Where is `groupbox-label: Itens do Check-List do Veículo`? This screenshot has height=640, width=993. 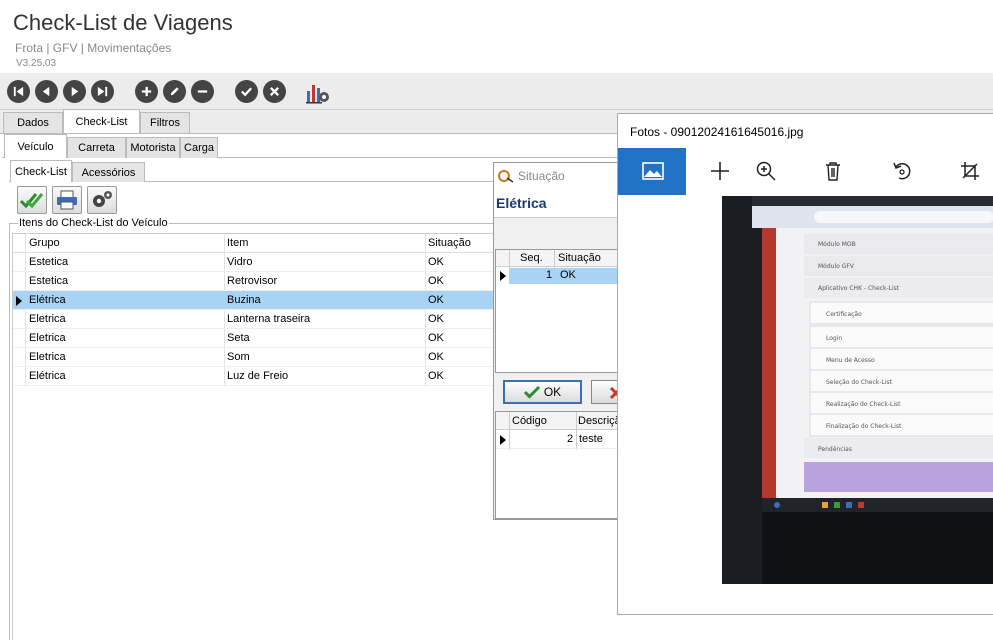
groupbox-label: Itens do Check-List do Veículo is located at coordinates (93, 223).